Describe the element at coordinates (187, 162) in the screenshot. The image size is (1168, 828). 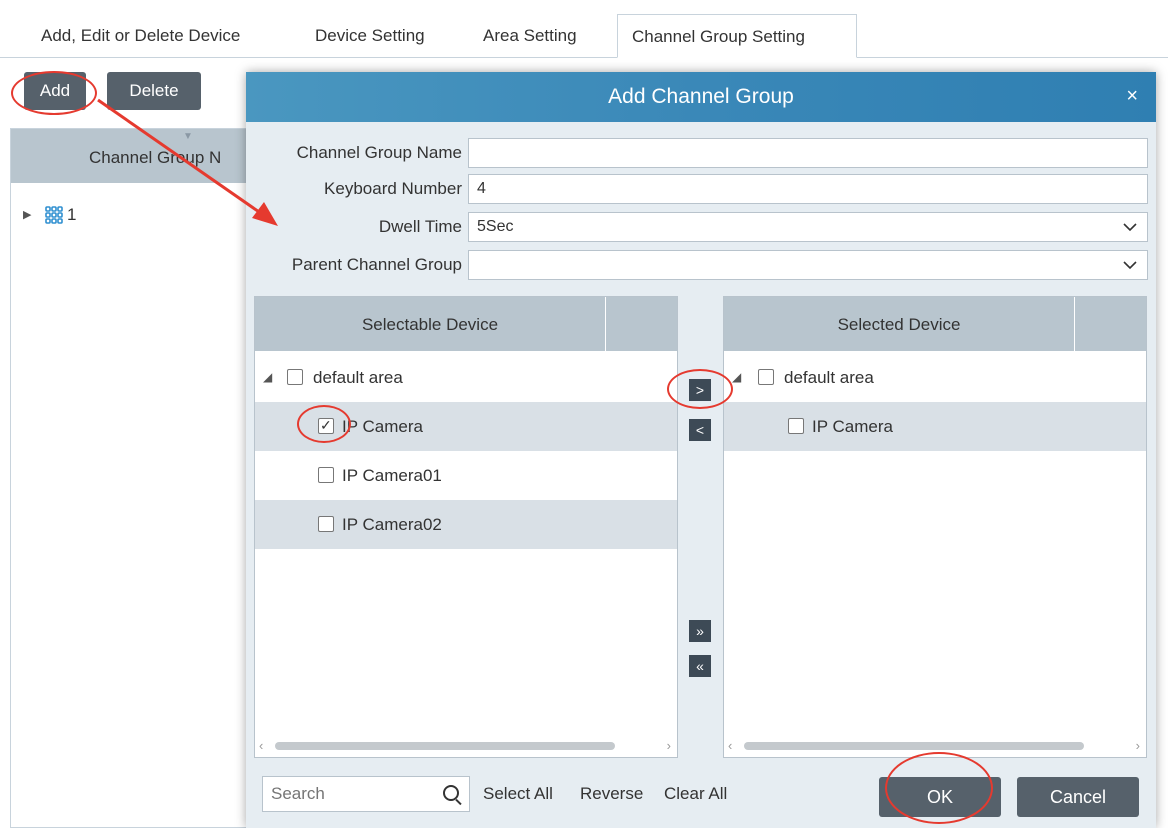
I see `annotation-arrow-icon` at that location.